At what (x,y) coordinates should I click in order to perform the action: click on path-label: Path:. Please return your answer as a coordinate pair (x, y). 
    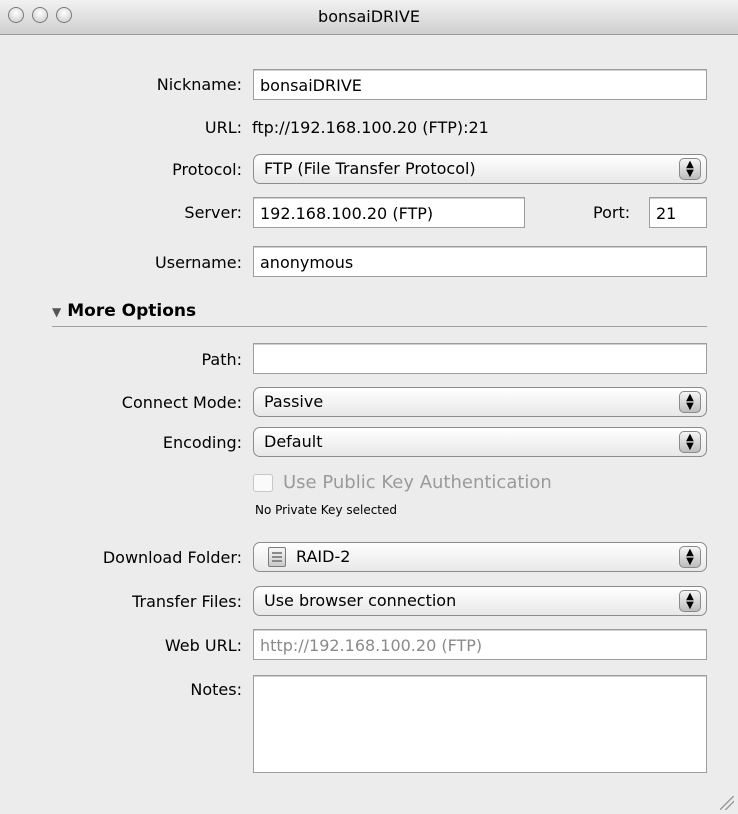
    Looking at the image, I should click on (221, 359).